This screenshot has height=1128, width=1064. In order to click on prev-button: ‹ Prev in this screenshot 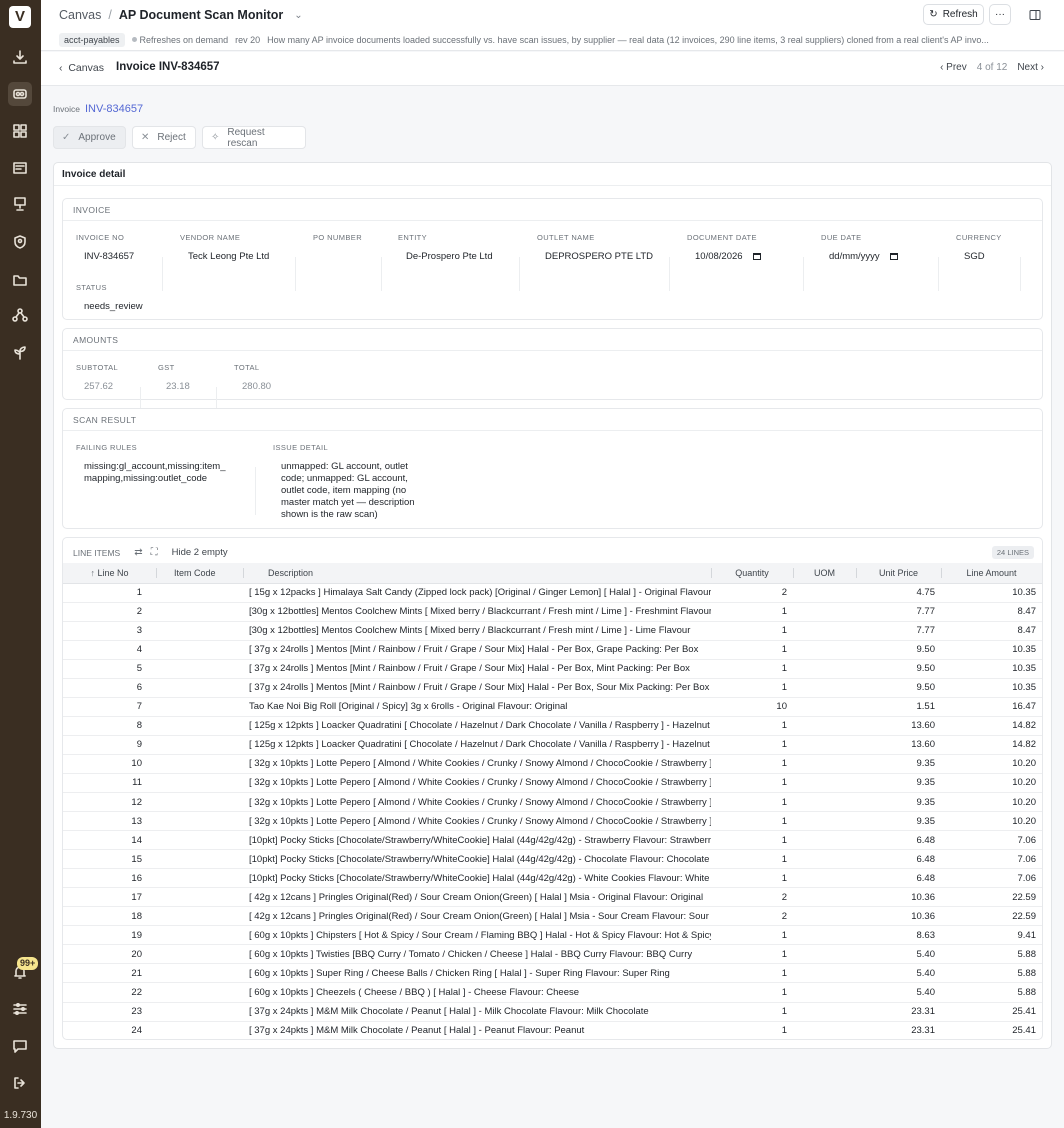, I will do `click(953, 67)`.